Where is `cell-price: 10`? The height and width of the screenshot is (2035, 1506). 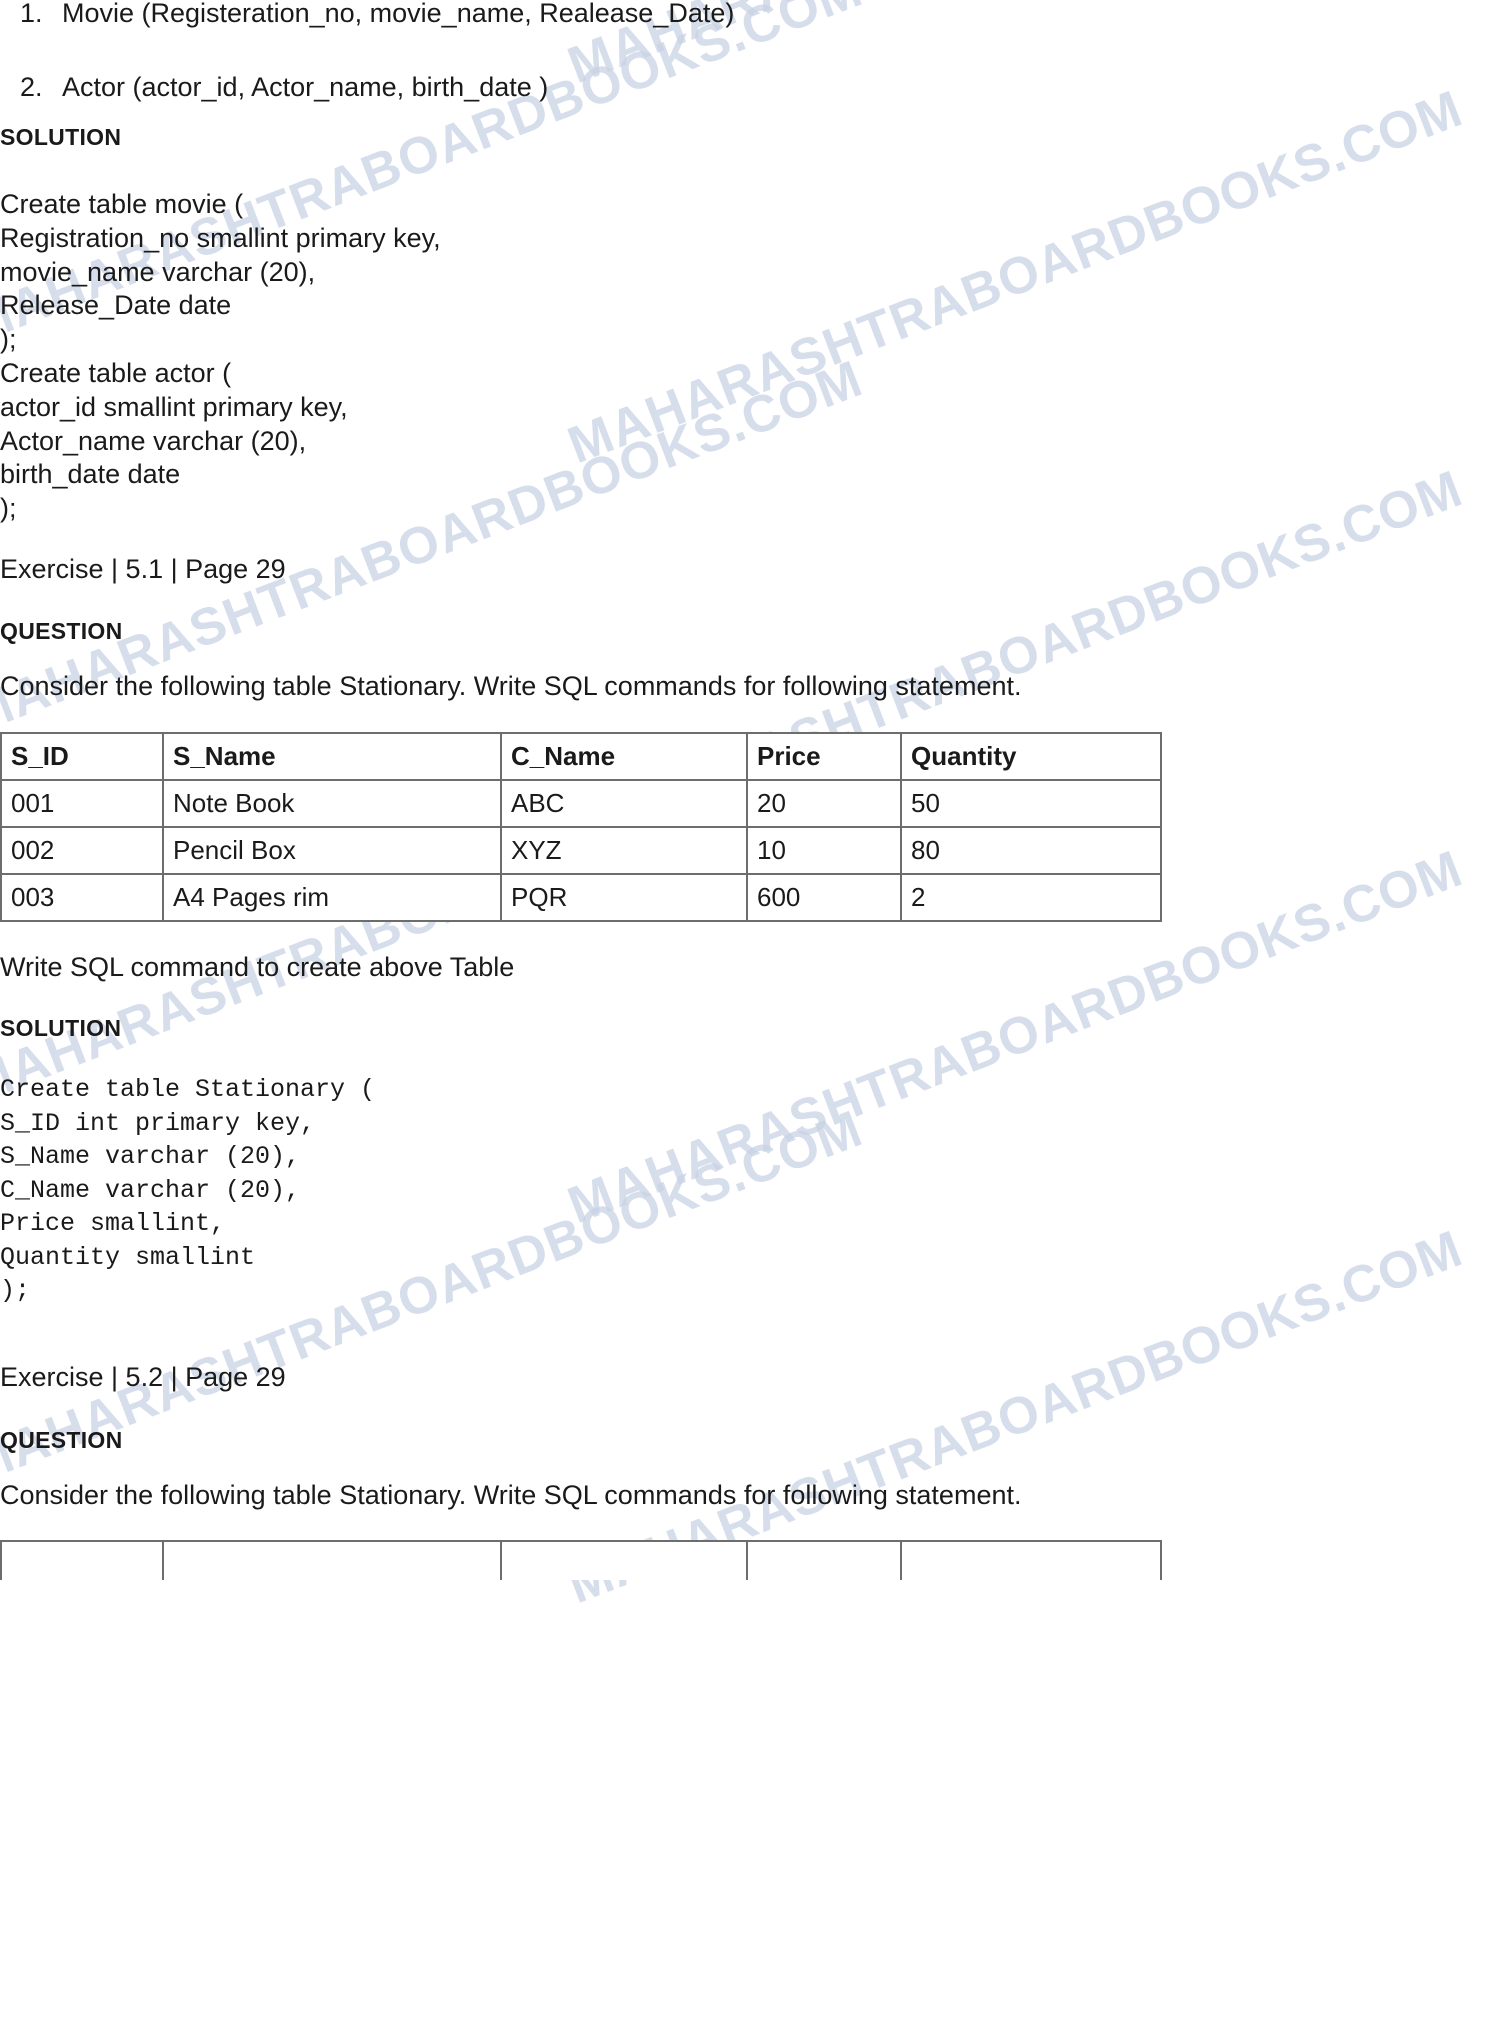
cell-price: 10 is located at coordinates (824, 850).